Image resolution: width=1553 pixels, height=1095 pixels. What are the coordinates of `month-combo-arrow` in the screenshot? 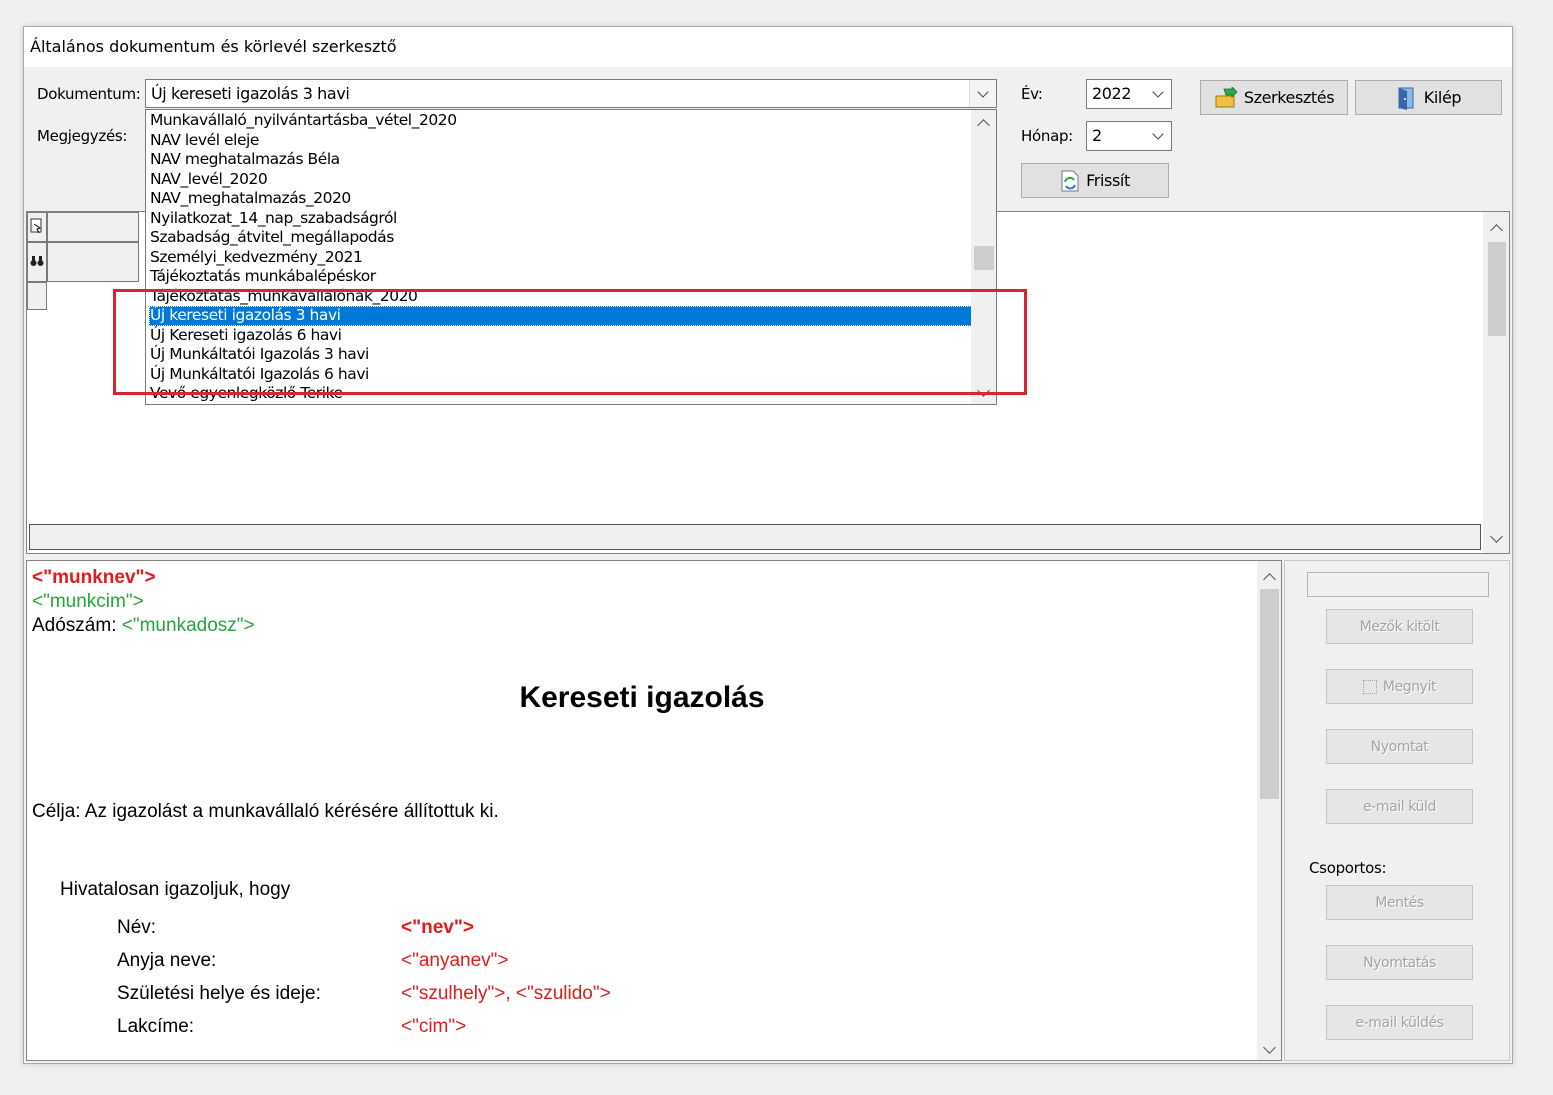 It's located at (1158, 136).